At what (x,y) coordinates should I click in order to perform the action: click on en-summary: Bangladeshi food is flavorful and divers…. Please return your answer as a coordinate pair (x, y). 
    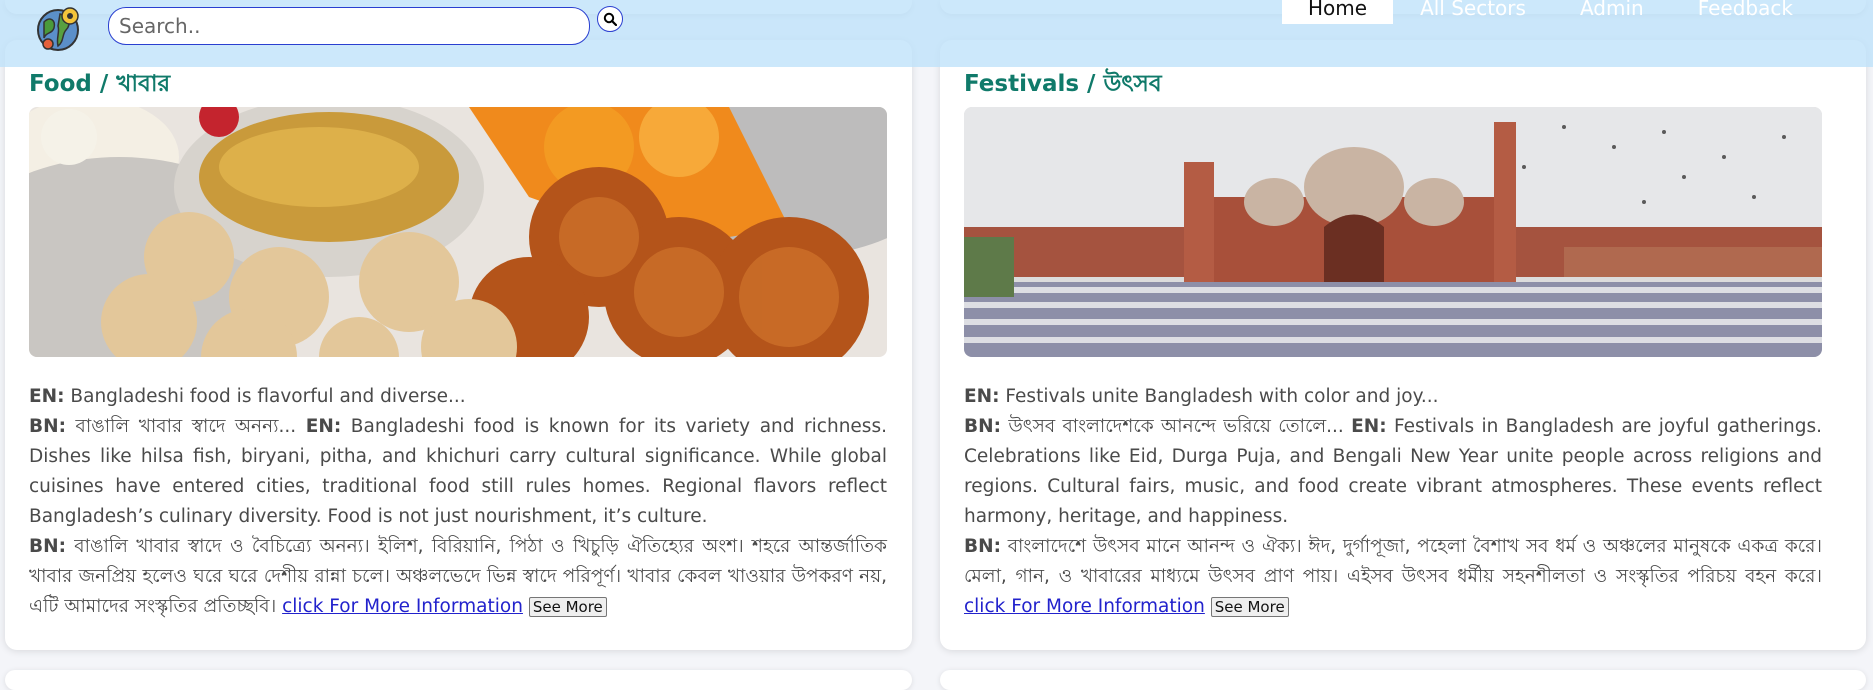
    Looking at the image, I should click on (268, 396).